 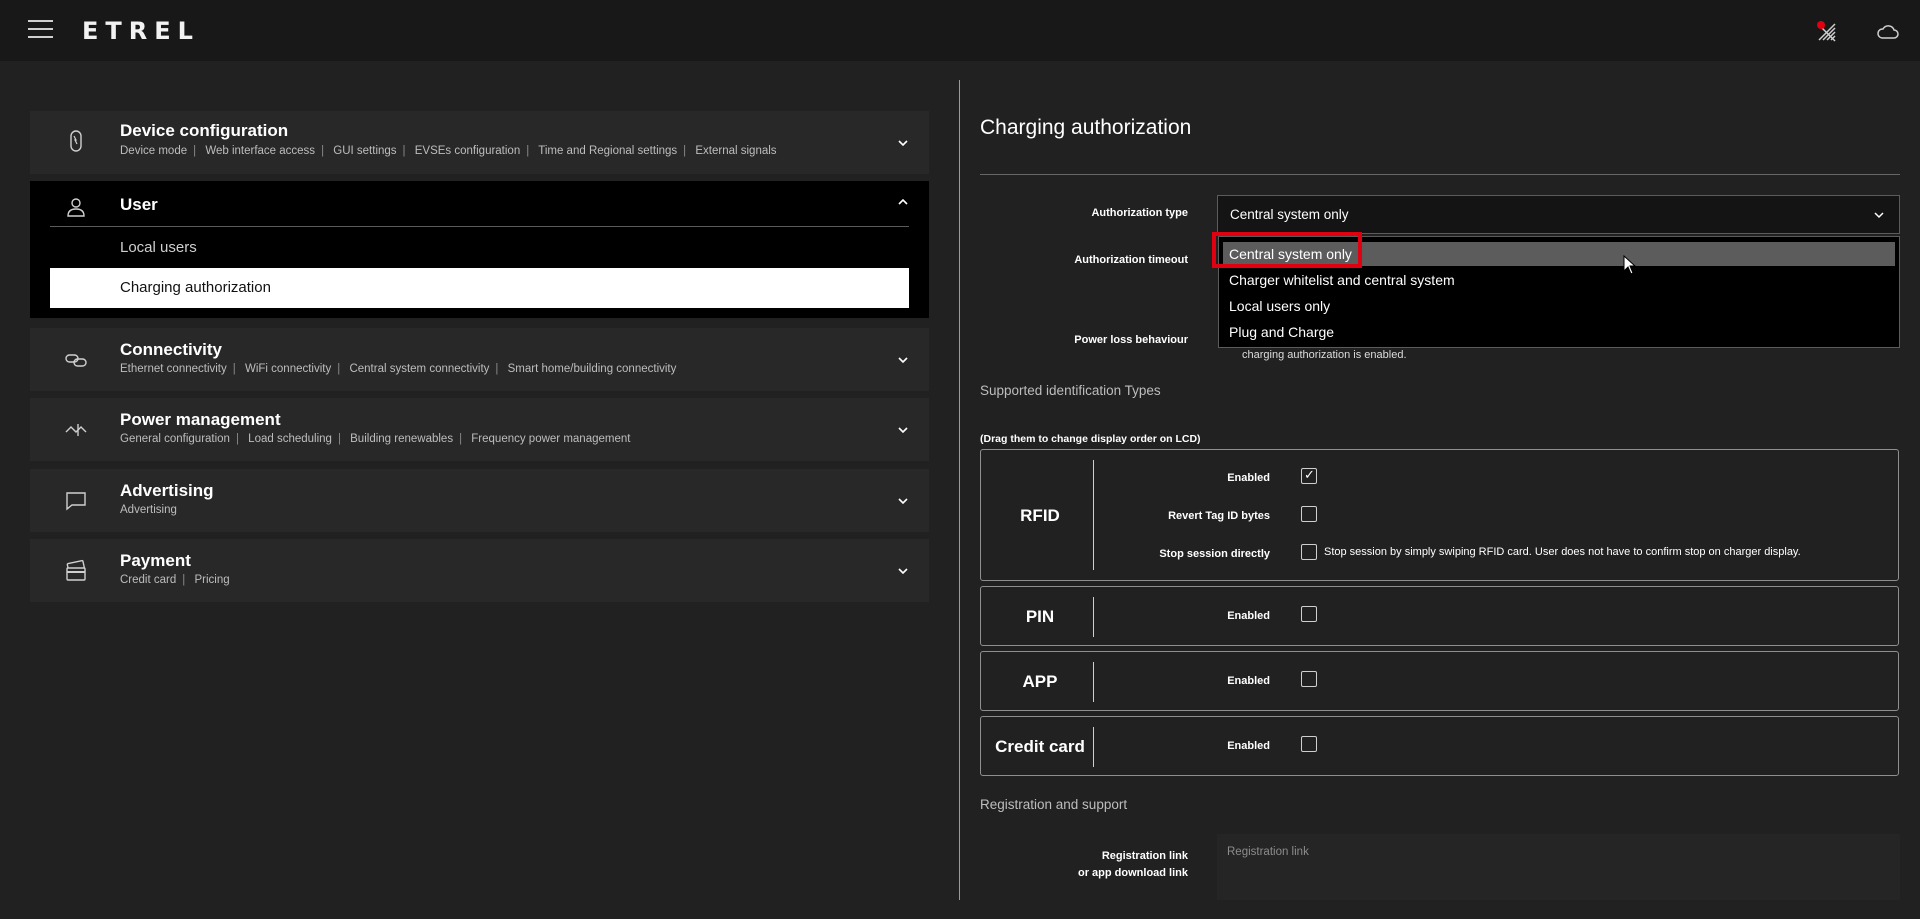 What do you see at coordinates (1144, 856) in the screenshot?
I see `registration-label-line-1: Registration link` at bounding box center [1144, 856].